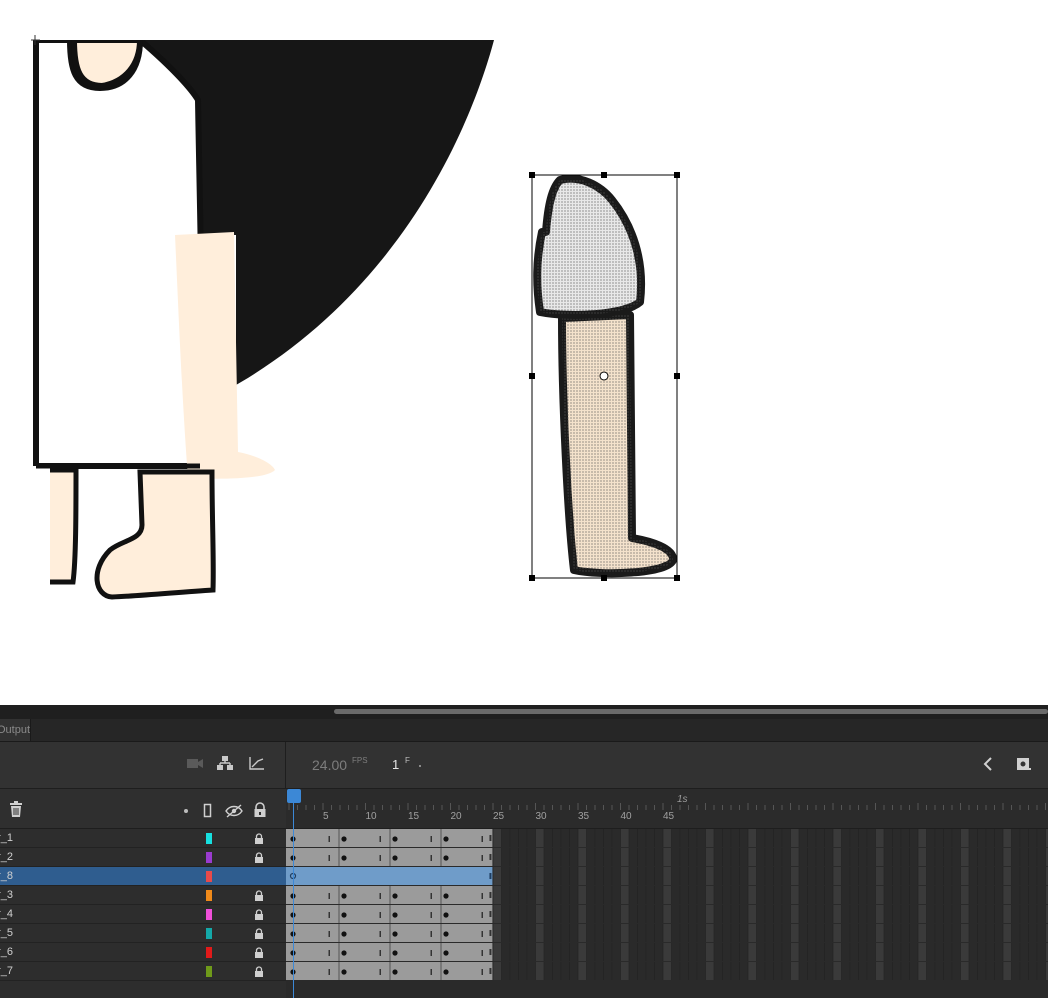  I want to click on layer-row: Layer_8, so click(143, 876).